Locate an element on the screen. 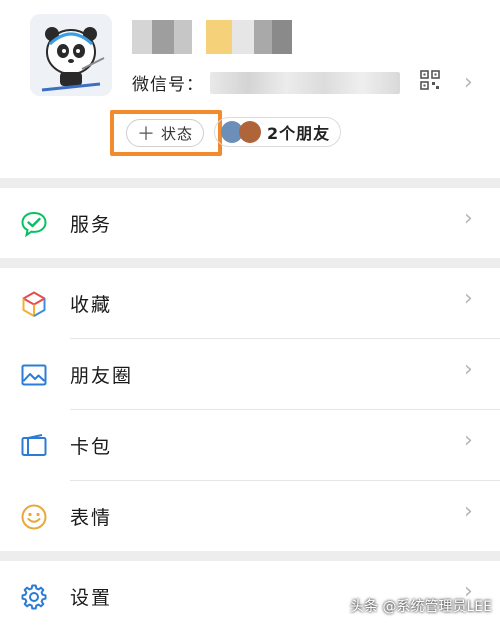 This screenshot has width=500, height=628. add-status-button: ＋ 状态 is located at coordinates (165, 133).